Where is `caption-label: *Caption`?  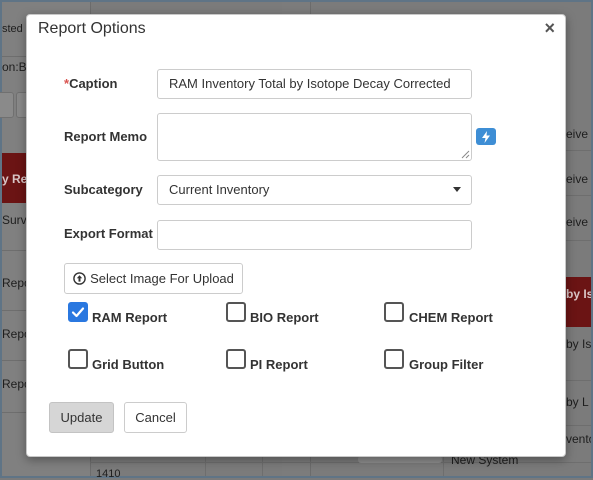
caption-label: *Caption is located at coordinates (90, 83).